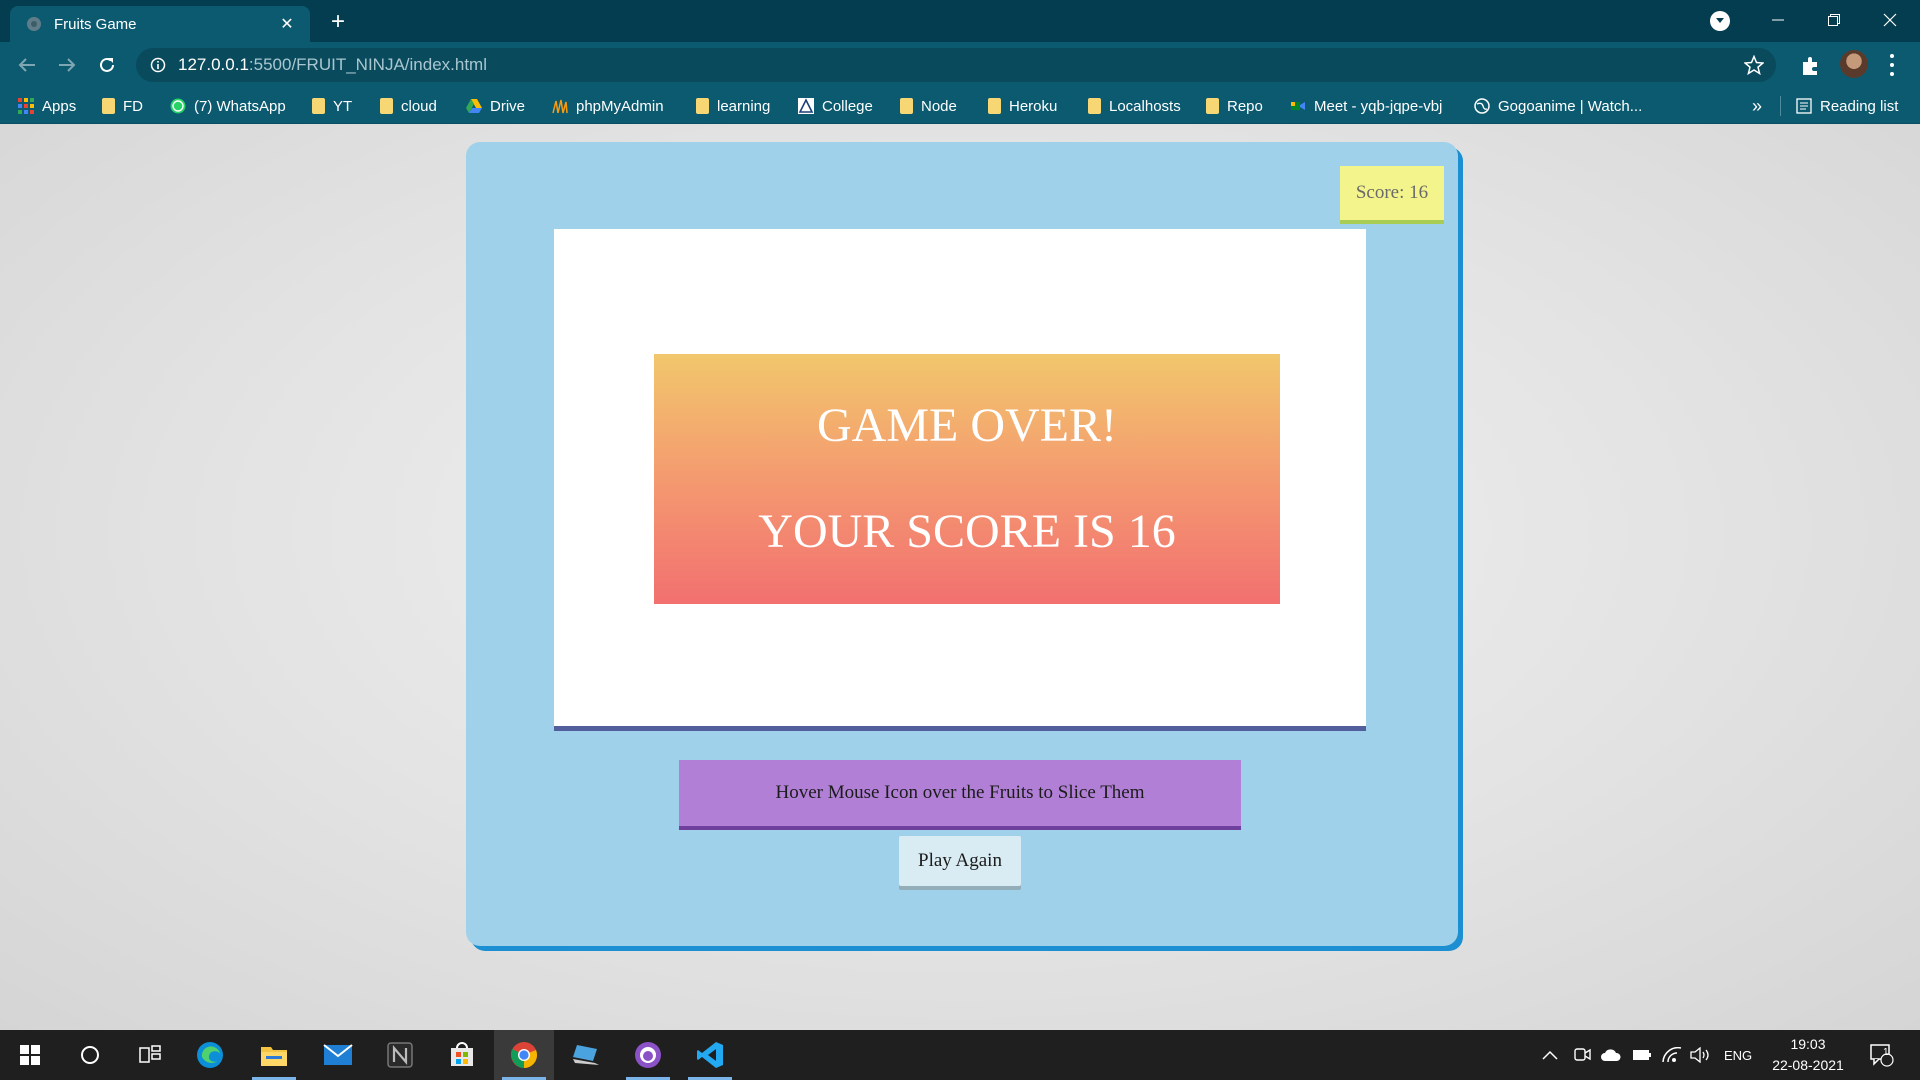 The width and height of the screenshot is (1920, 1080). What do you see at coordinates (1145, 106) in the screenshot?
I see `bookmark-label: Localhosts` at bounding box center [1145, 106].